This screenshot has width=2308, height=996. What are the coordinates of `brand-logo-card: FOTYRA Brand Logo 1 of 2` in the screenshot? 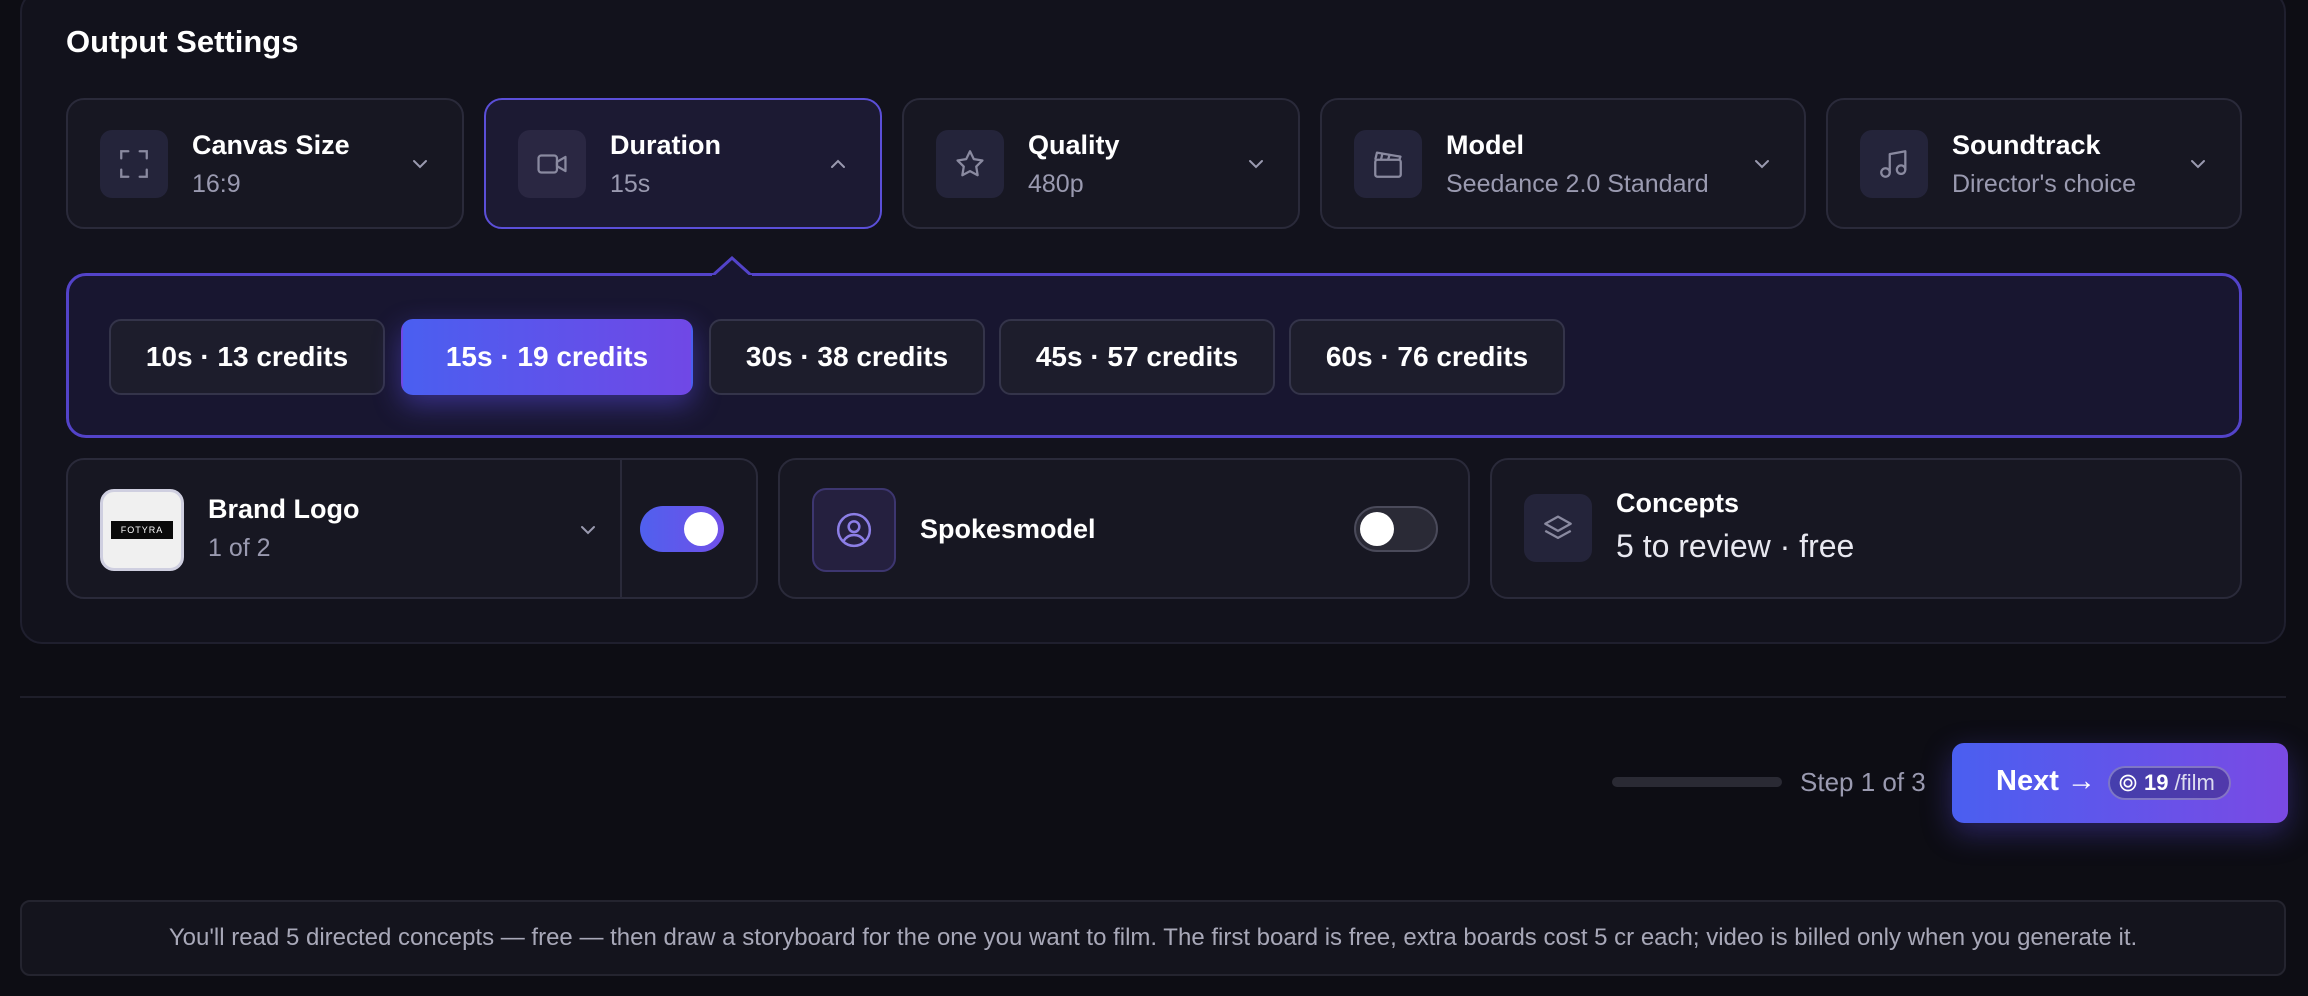 It's located at (412, 528).